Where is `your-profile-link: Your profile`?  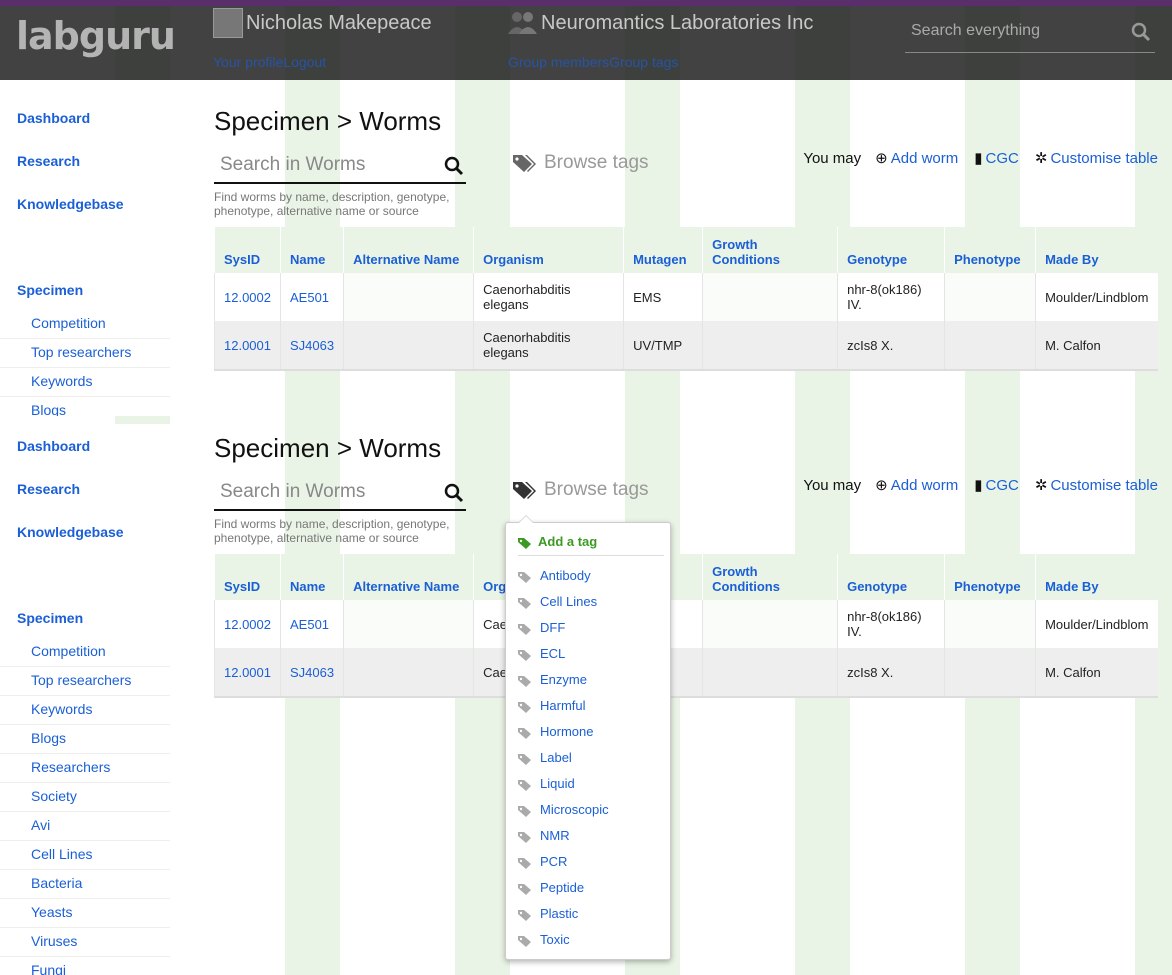
your-profile-link: Your profile is located at coordinates (248, 62).